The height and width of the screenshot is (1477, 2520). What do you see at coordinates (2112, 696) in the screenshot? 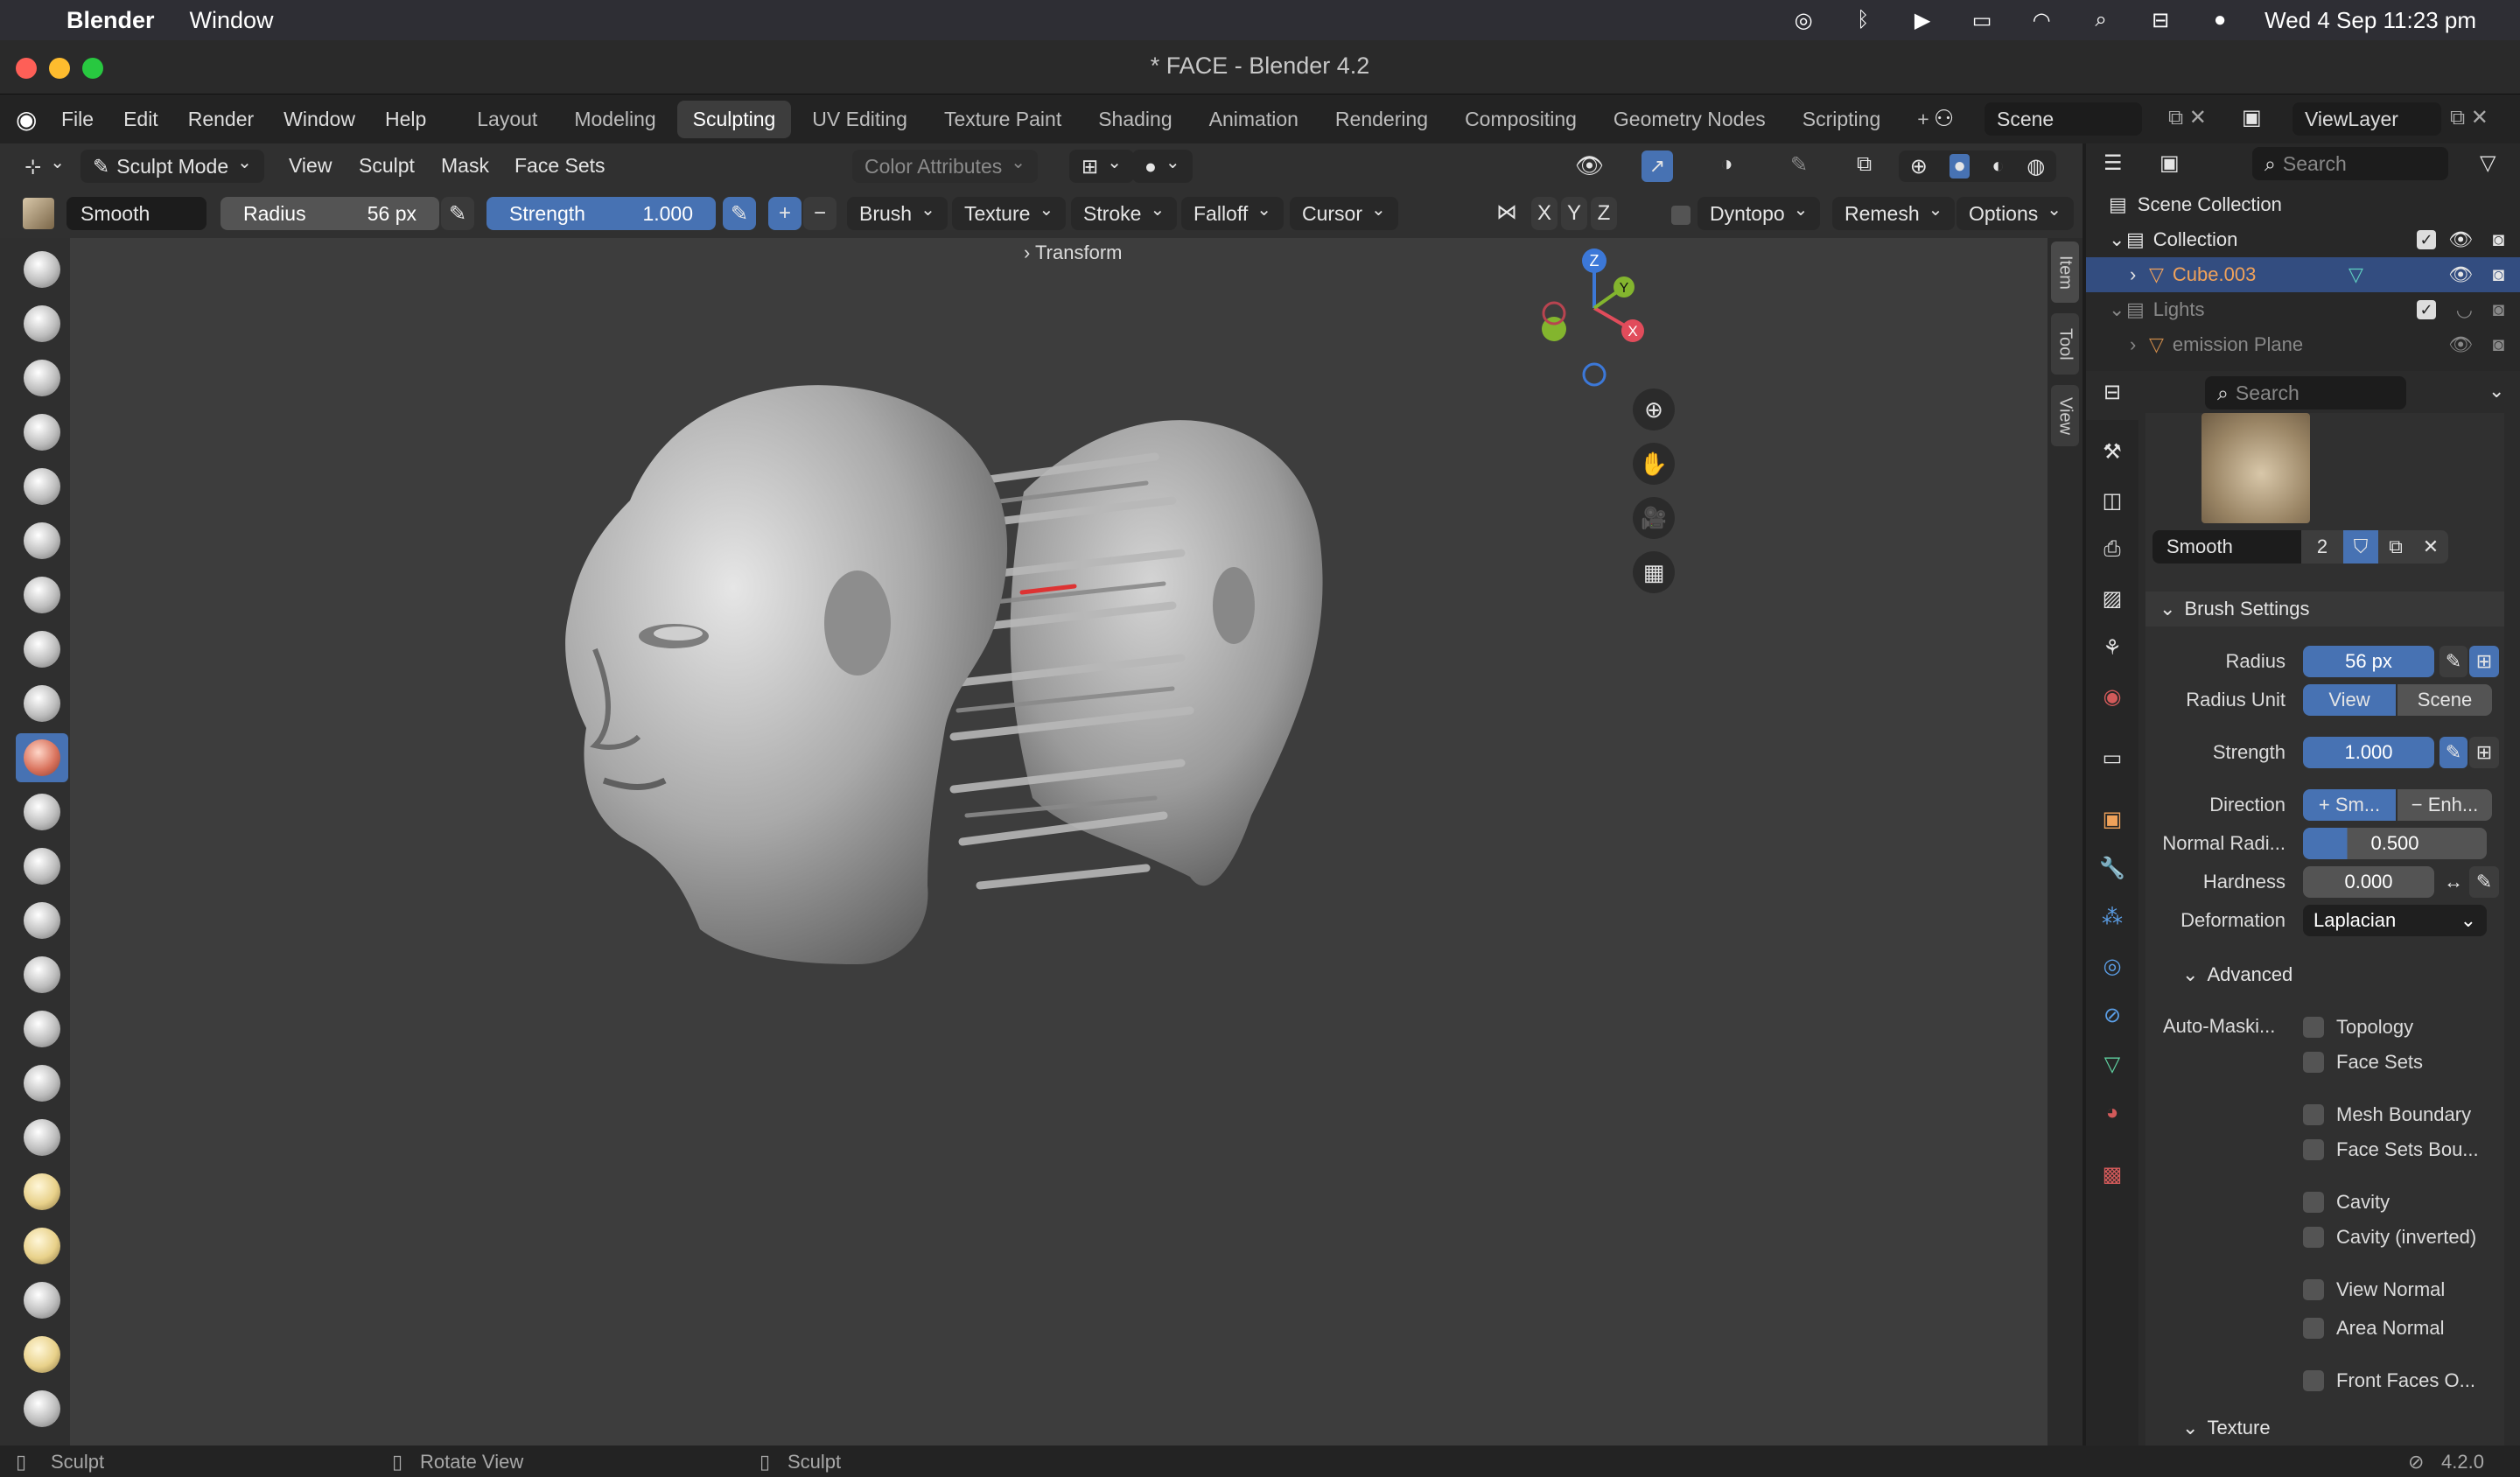
I see `world-properties-icon: ◉` at bounding box center [2112, 696].